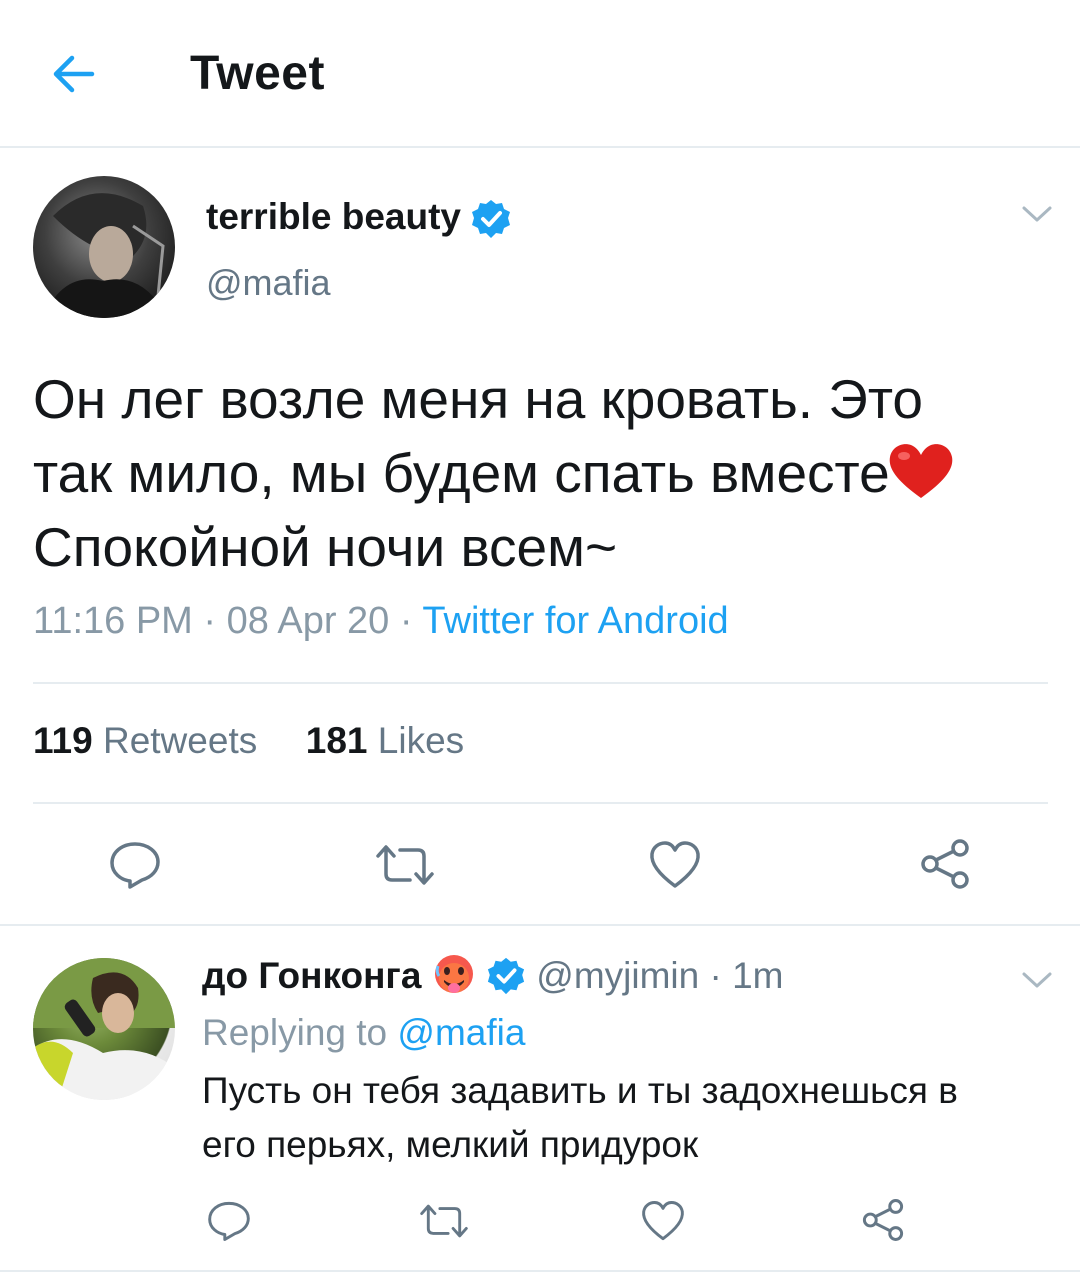 This screenshot has width=1080, height=1288. I want to click on replying-to: Replying to @mafia, so click(363, 1033).